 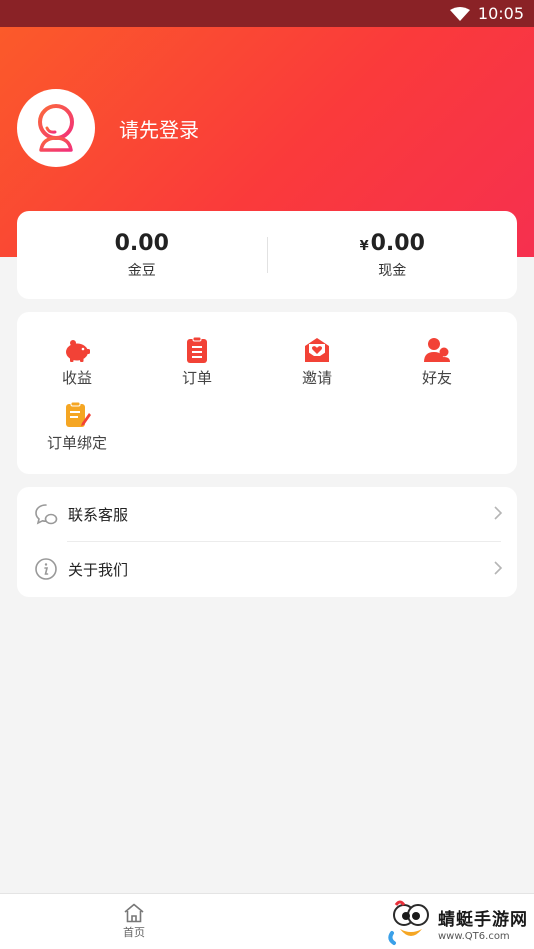 I want to click on settings-list-card: 联系客服 关于我们, so click(x=267, y=542).